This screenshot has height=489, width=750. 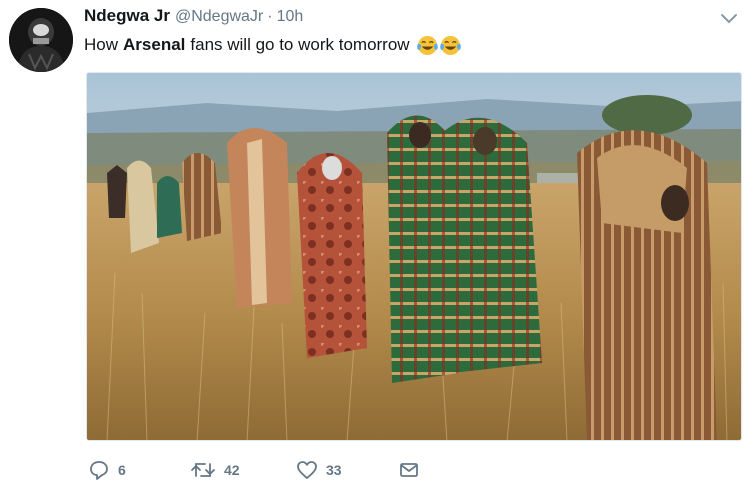 What do you see at coordinates (203, 470) in the screenshot?
I see `retweet-icon` at bounding box center [203, 470].